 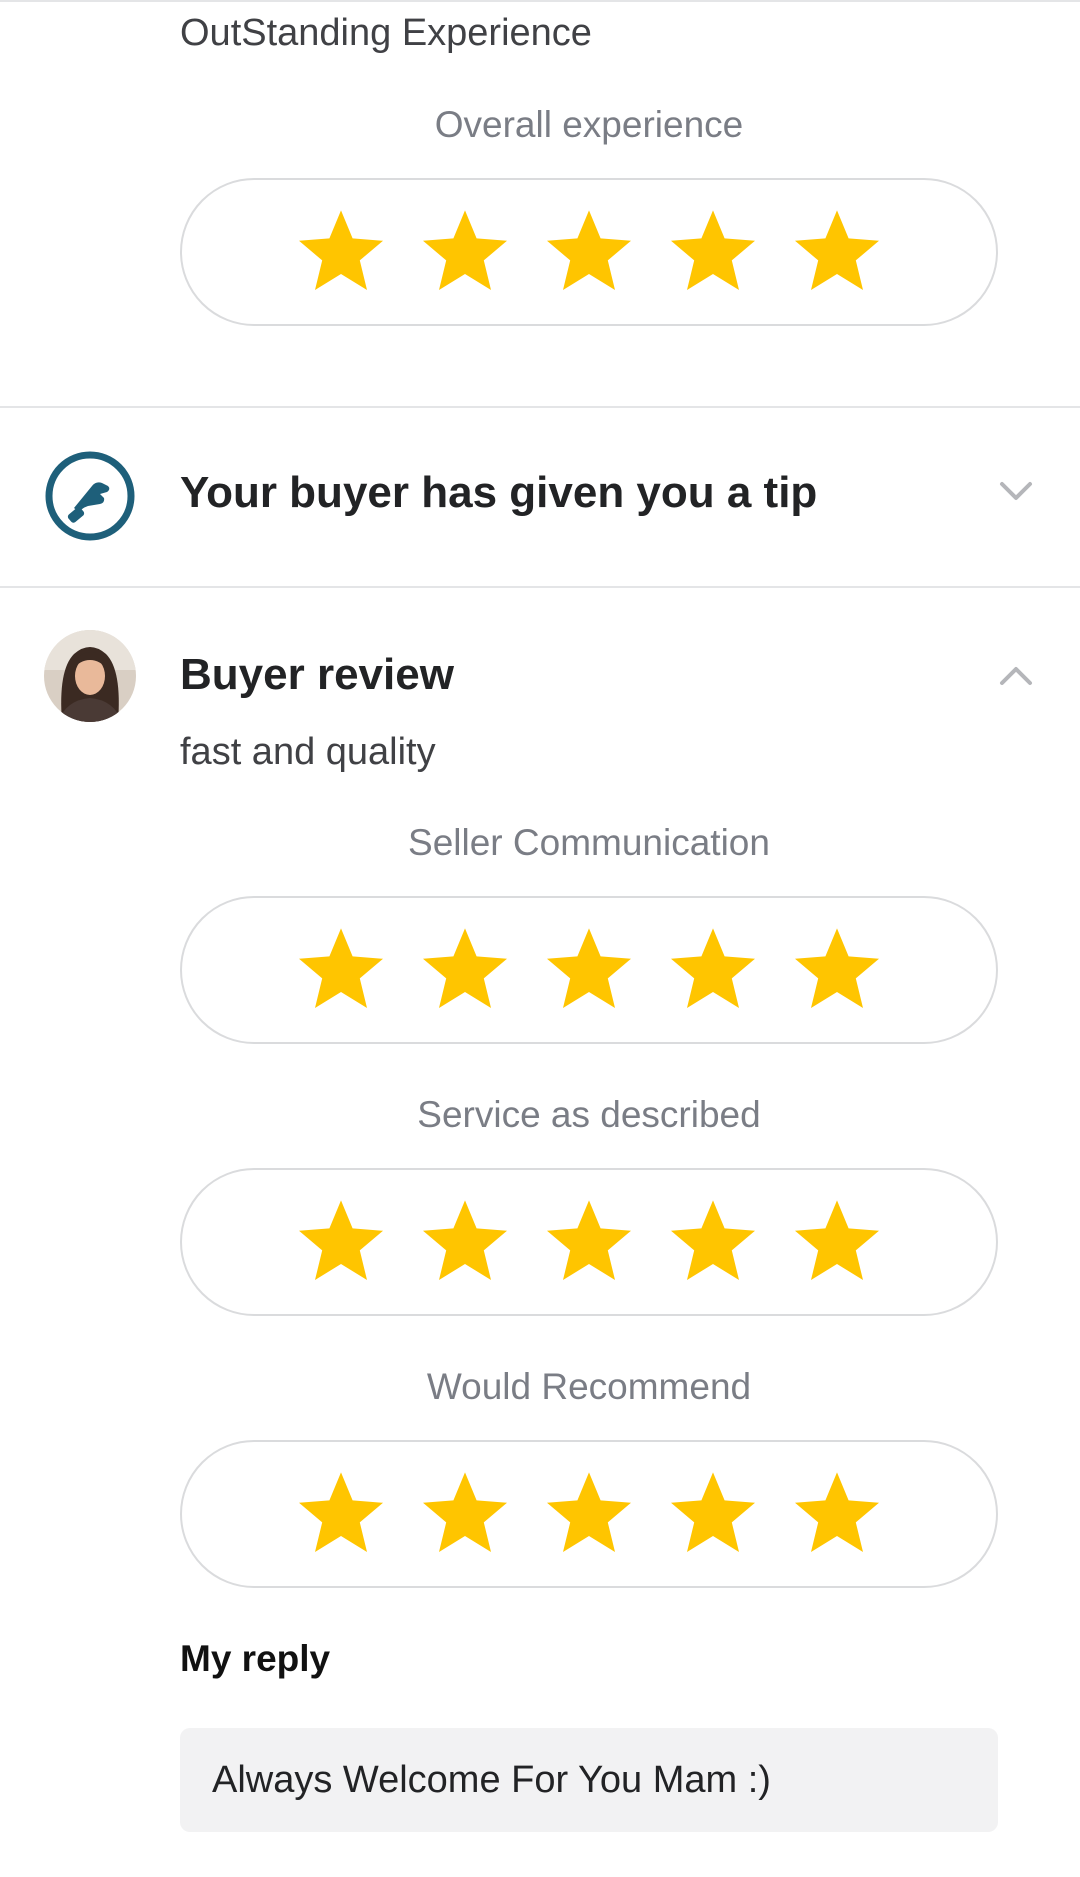 What do you see at coordinates (589, 1386) in the screenshot?
I see `rating-label-would-recommend: Would Recommend` at bounding box center [589, 1386].